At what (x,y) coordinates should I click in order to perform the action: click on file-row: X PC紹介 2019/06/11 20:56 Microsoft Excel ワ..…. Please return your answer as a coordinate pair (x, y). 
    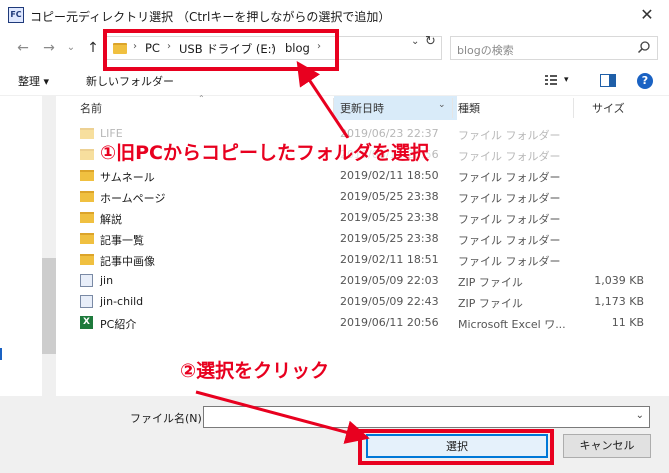
    Looking at the image, I should click on (363, 322).